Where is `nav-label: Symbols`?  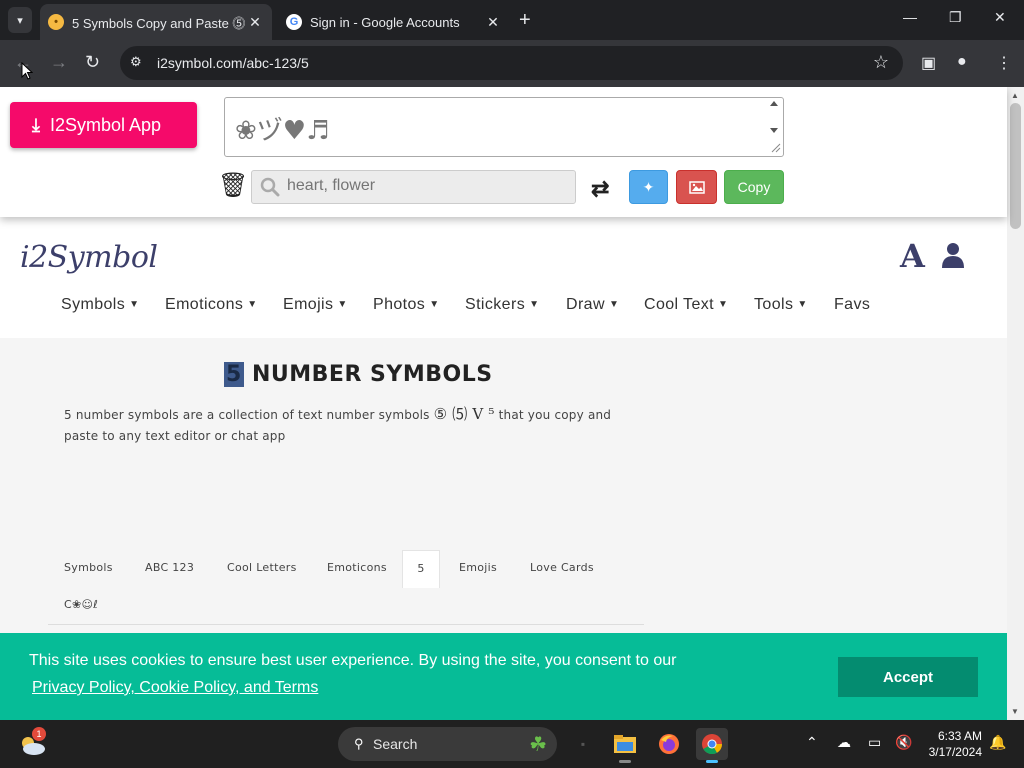
nav-label: Symbols is located at coordinates (93, 304).